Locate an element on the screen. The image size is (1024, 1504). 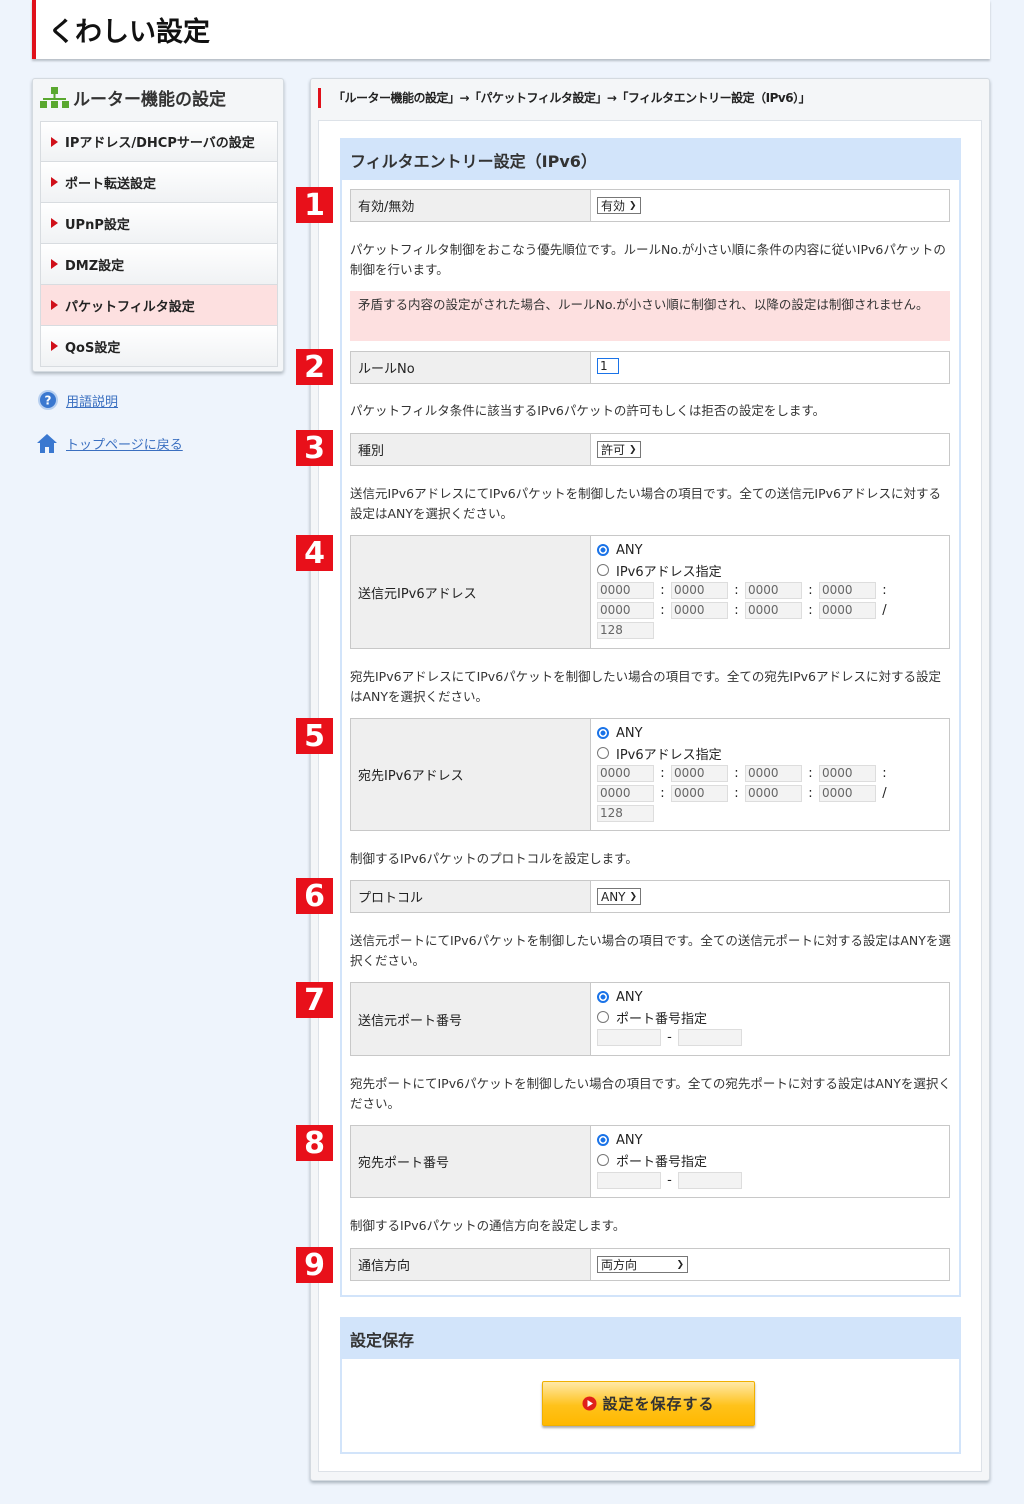
step-badge: 5 is located at coordinates (314, 736).